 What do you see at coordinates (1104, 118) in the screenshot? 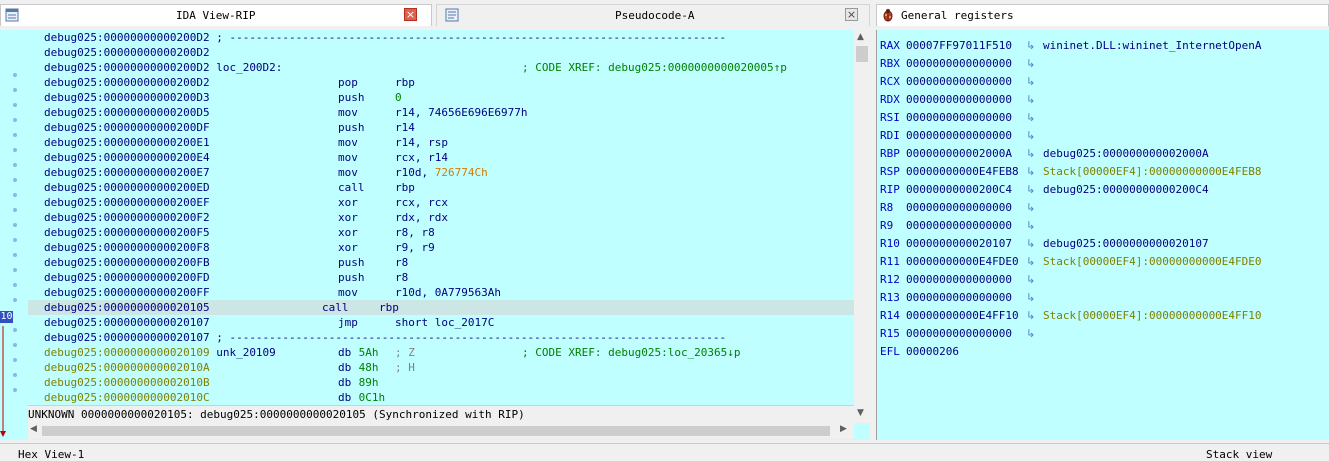
I see `register-row-rsi: RSI 0000000000000000 ↳` at bounding box center [1104, 118].